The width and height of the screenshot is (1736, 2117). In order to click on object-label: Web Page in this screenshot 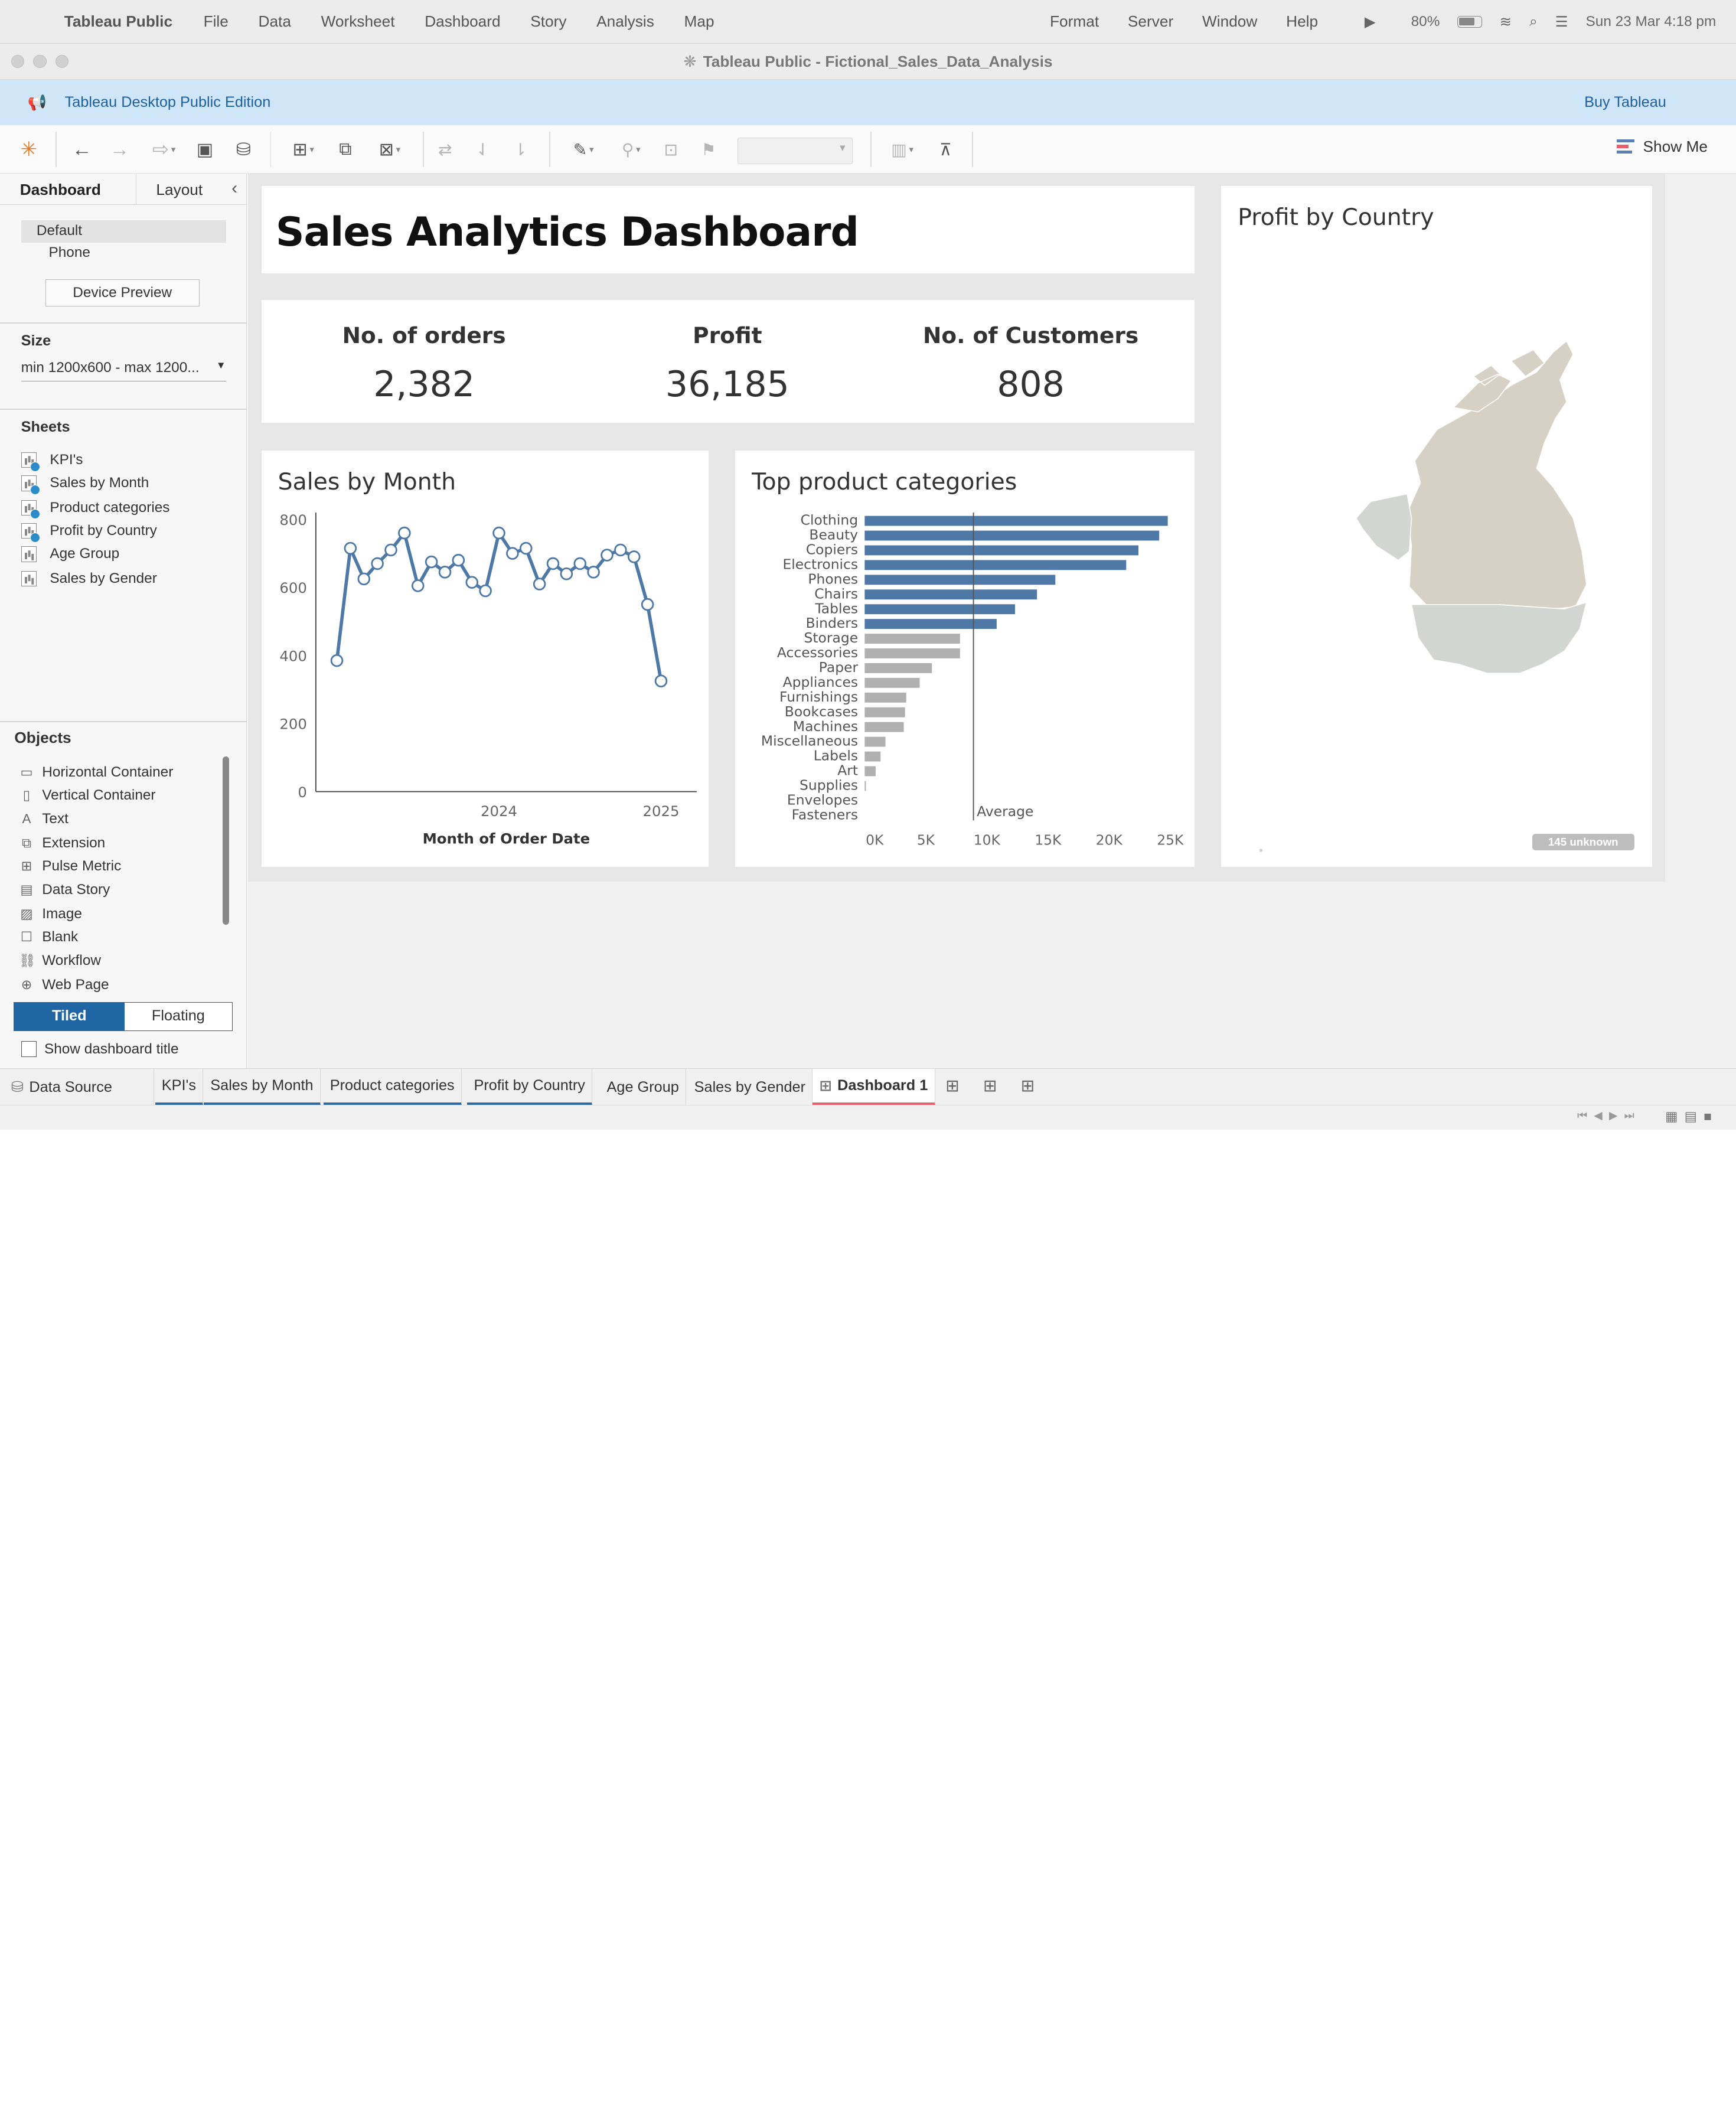, I will do `click(75, 984)`.